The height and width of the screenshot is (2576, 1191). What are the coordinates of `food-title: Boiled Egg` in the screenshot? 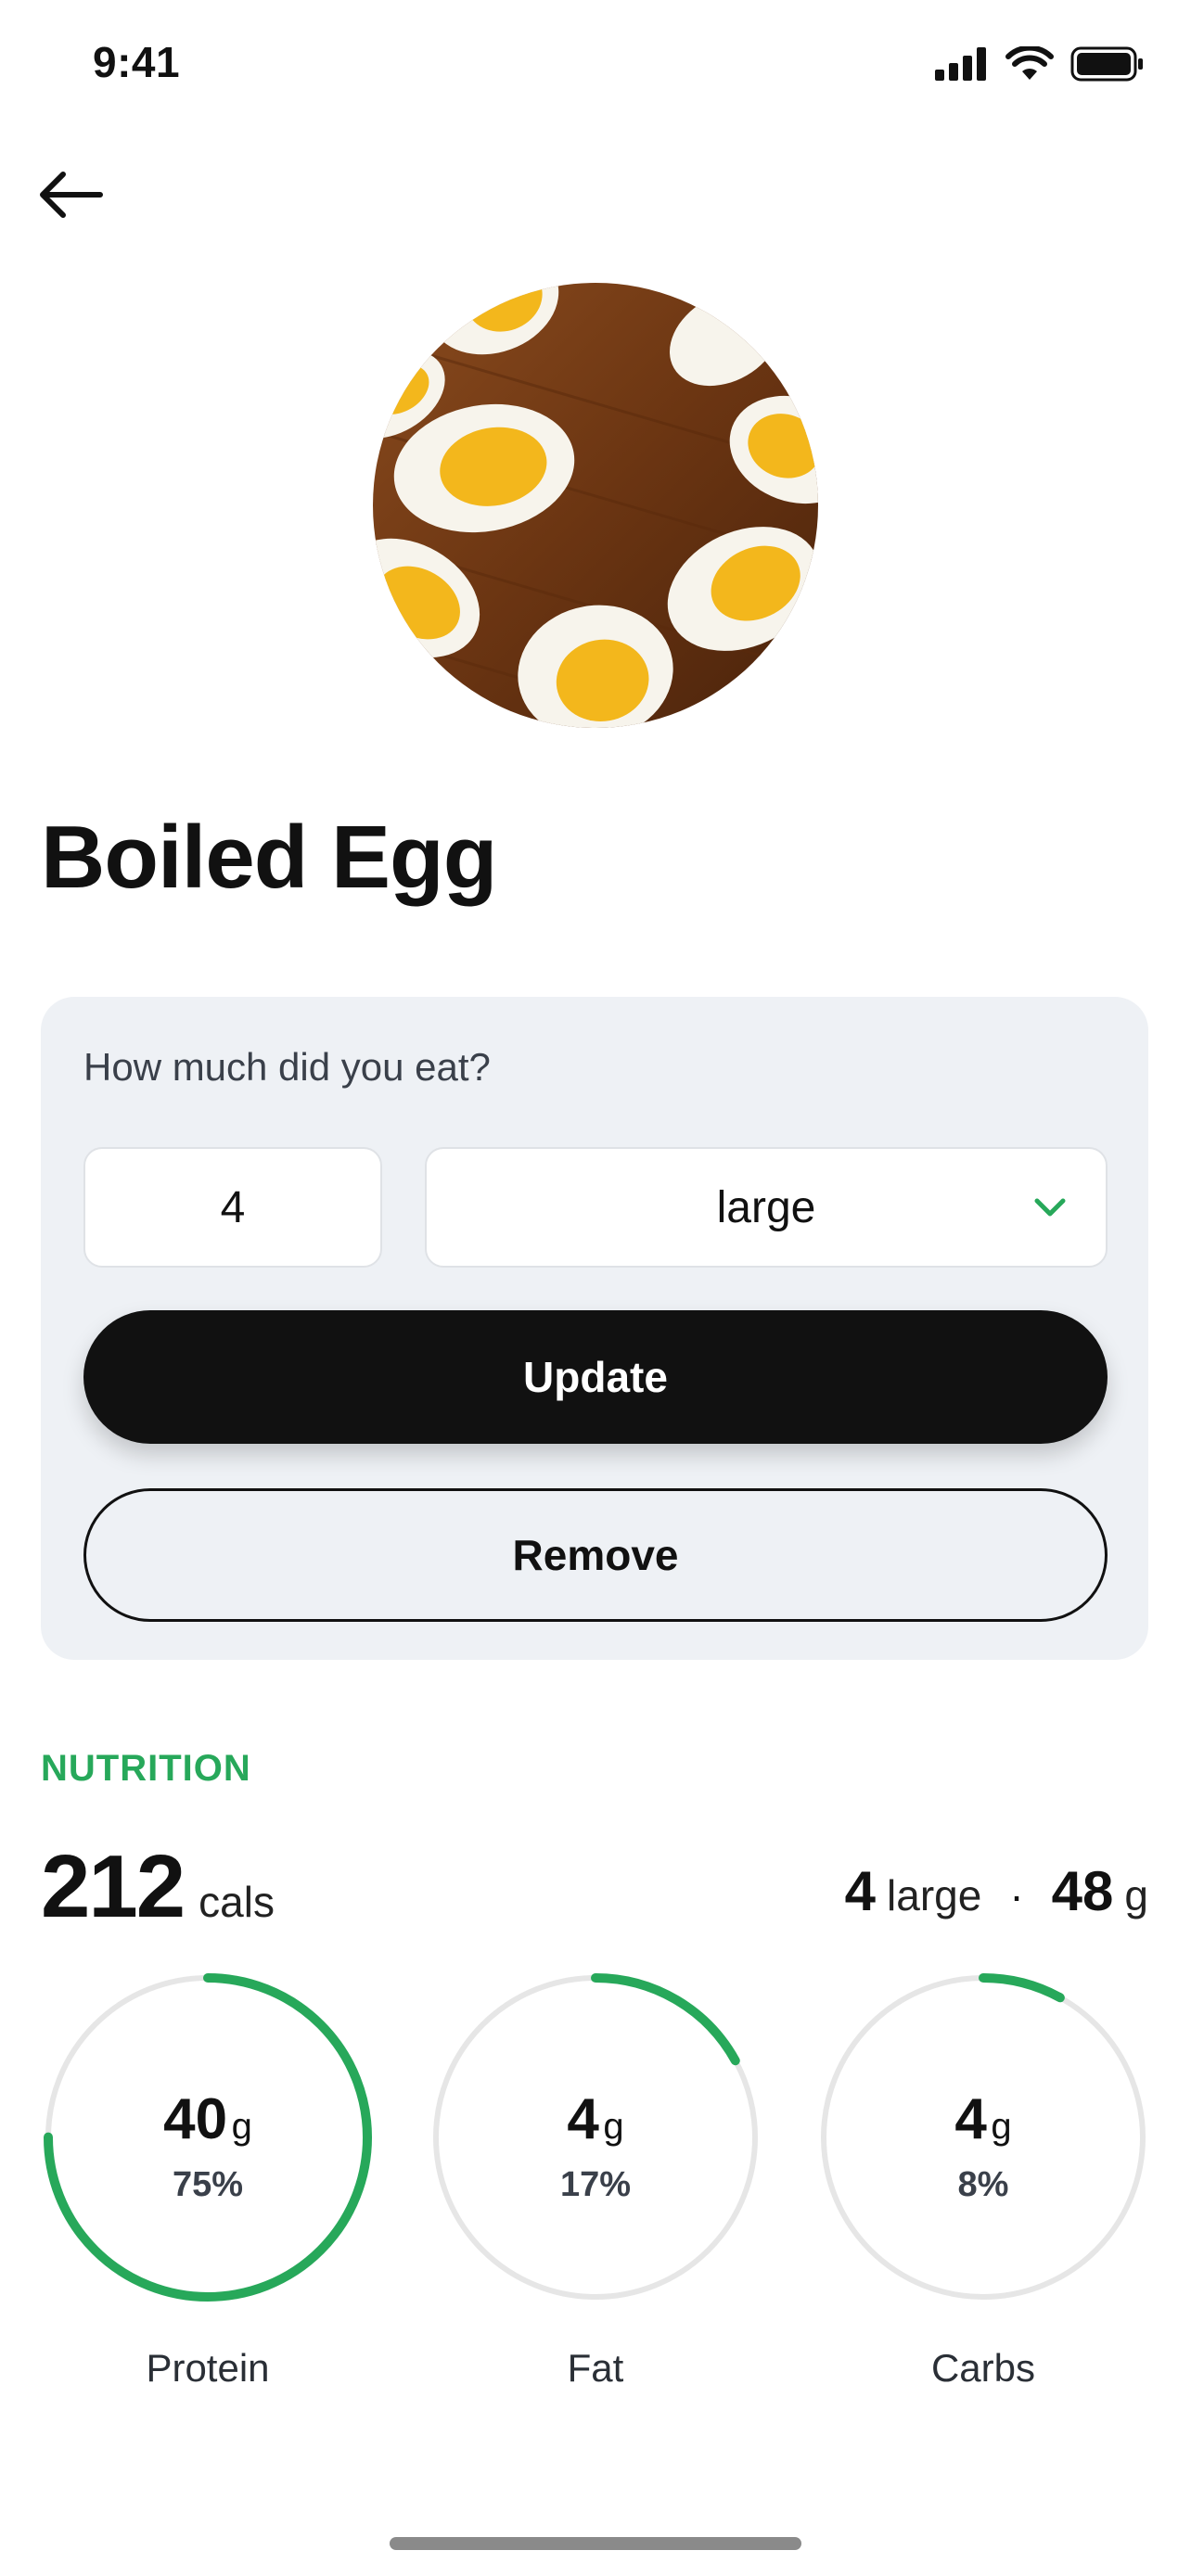 It's located at (269, 857).